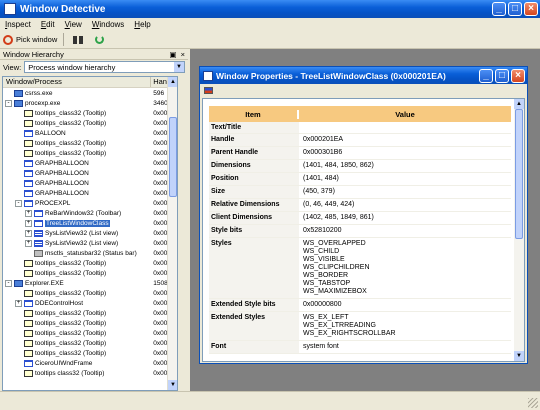 The width and height of the screenshot is (540, 410). What do you see at coordinates (30, 40) in the screenshot?
I see `pick-window-button: Pick window` at bounding box center [30, 40].